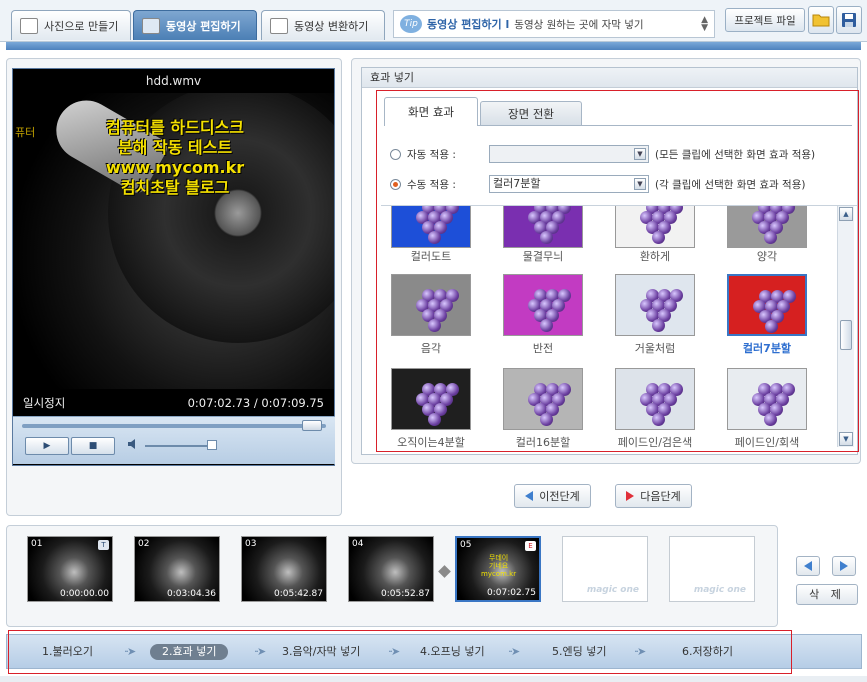 The height and width of the screenshot is (682, 867). I want to click on clip-time: 0:05:42.87, so click(298, 594).